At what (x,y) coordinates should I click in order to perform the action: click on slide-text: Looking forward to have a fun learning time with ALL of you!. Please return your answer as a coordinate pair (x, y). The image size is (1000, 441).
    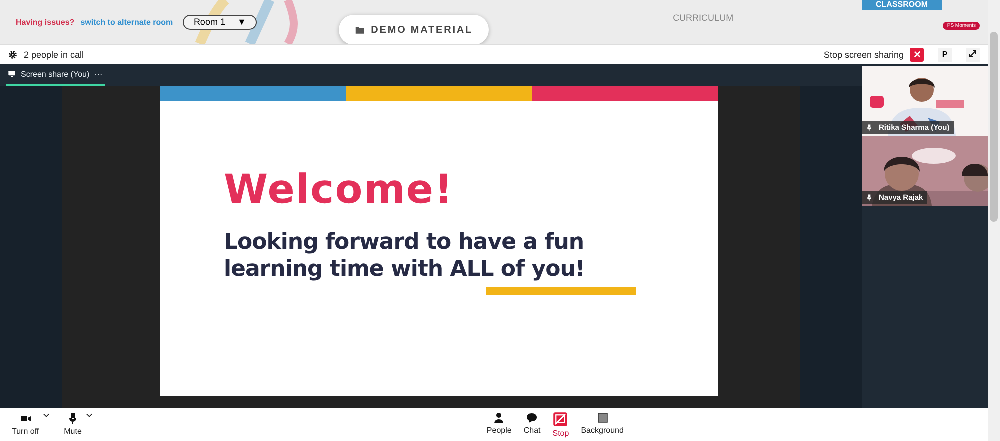
    Looking at the image, I should click on (405, 256).